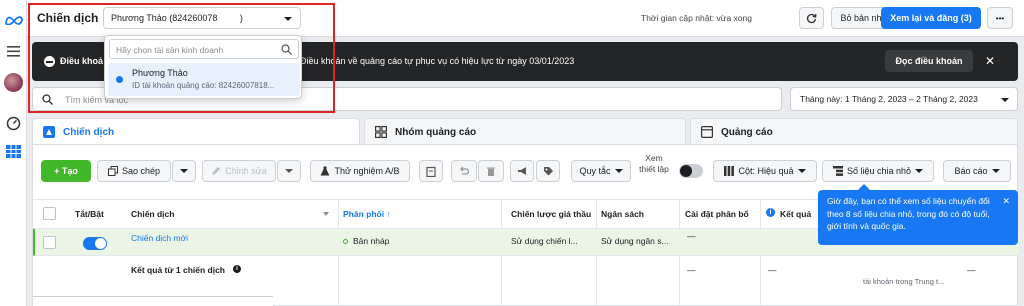 The height and width of the screenshot is (306, 1024). What do you see at coordinates (49, 242) in the screenshot?
I see `row-checkbox` at bounding box center [49, 242].